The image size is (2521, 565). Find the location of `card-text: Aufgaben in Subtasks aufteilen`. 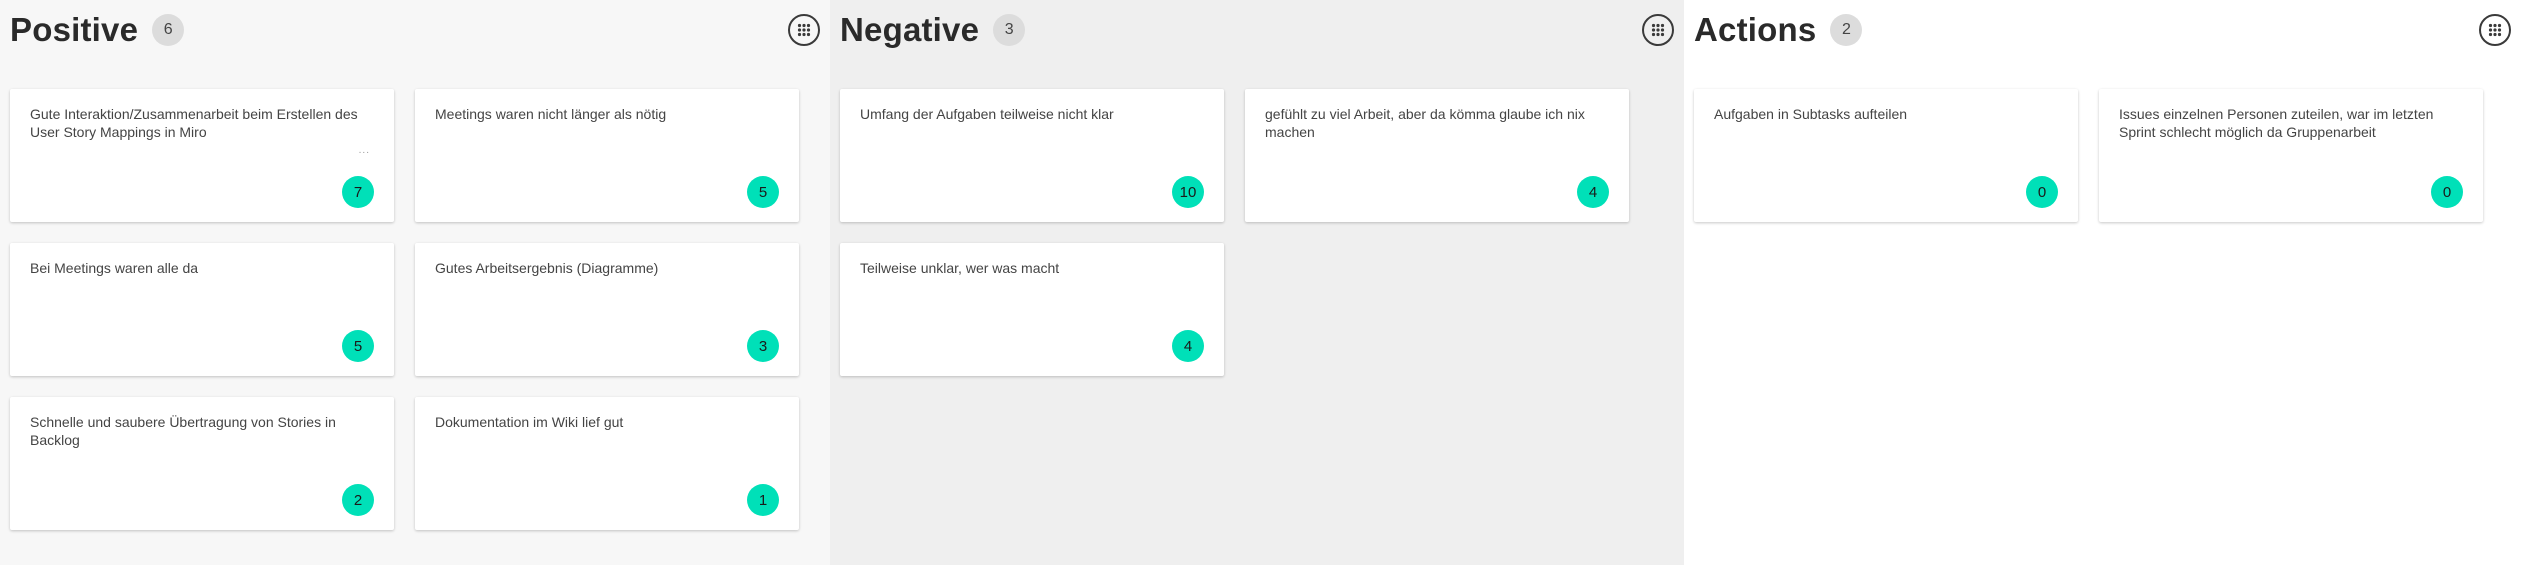

card-text: Aufgaben in Subtasks aufteilen is located at coordinates (1811, 114).